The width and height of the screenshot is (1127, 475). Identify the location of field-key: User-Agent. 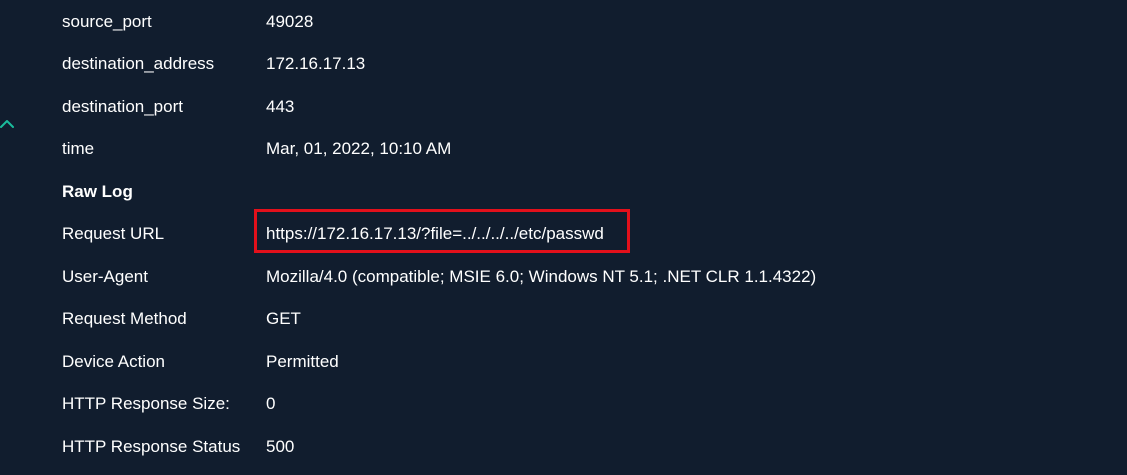
(105, 276).